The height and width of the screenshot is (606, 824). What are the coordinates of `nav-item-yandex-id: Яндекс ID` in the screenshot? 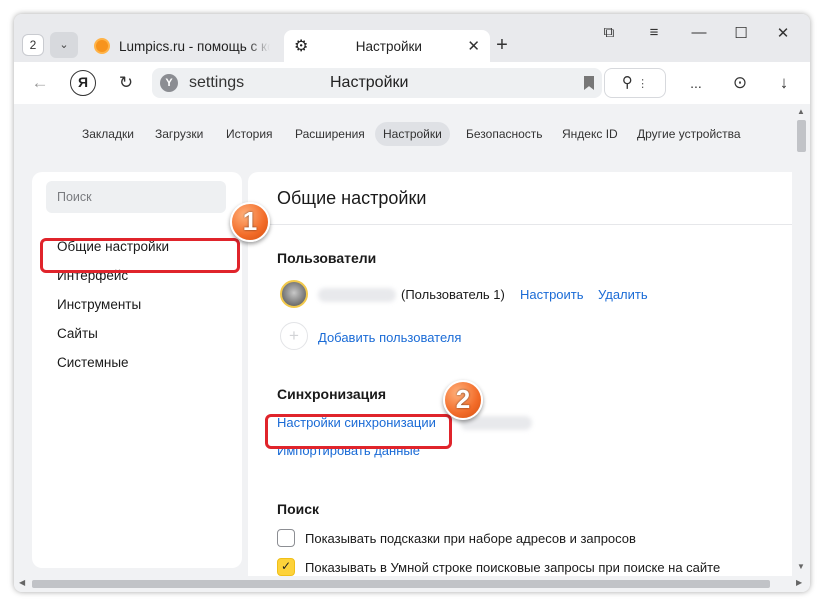 It's located at (590, 134).